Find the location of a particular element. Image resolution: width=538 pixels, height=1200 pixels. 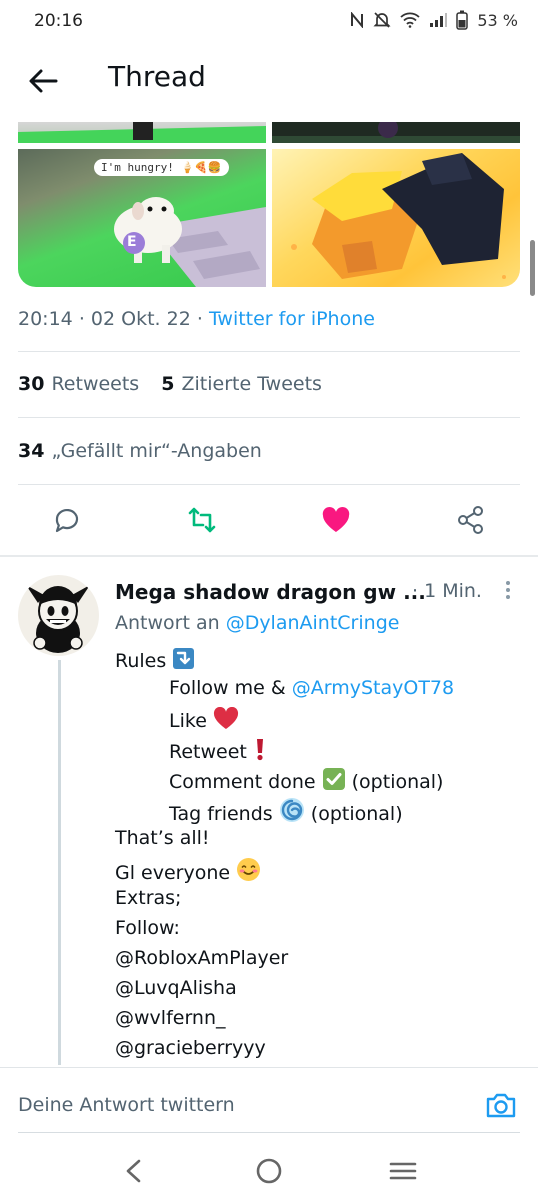

menu-lines-icon is located at coordinates (403, 1171).